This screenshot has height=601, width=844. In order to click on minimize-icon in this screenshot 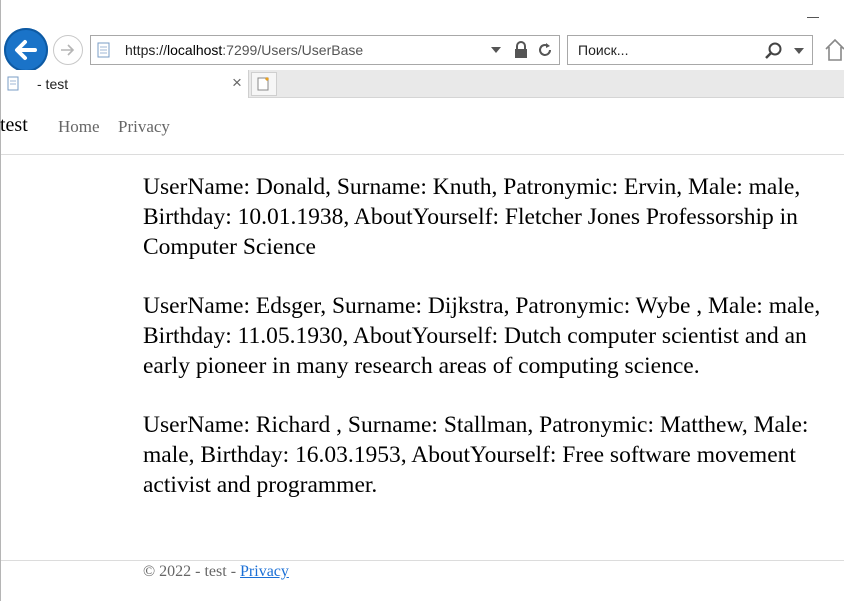, I will do `click(813, 17)`.